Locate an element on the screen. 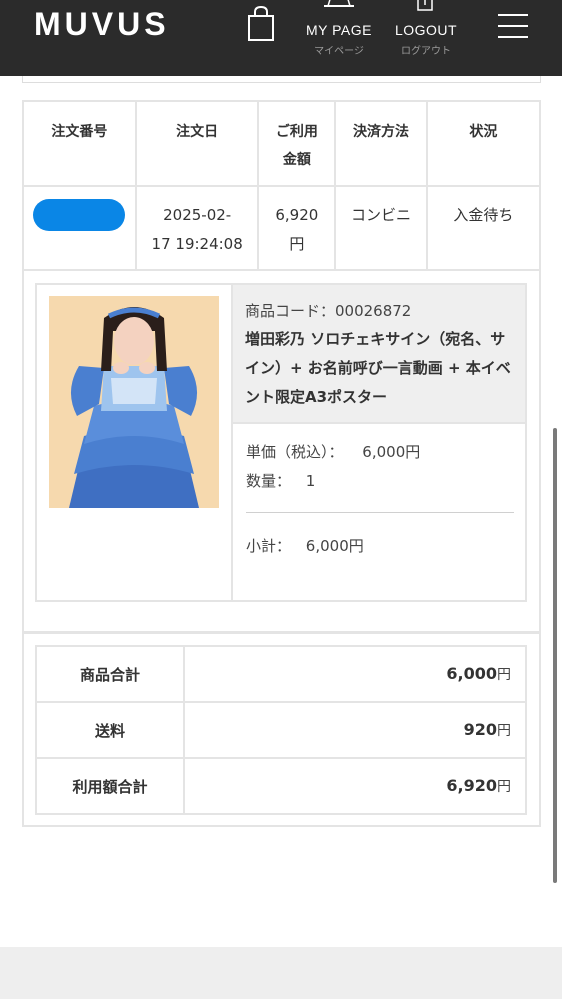 The width and height of the screenshot is (562, 999). order-amount-header: ご利用 金額 is located at coordinates (297, 143).